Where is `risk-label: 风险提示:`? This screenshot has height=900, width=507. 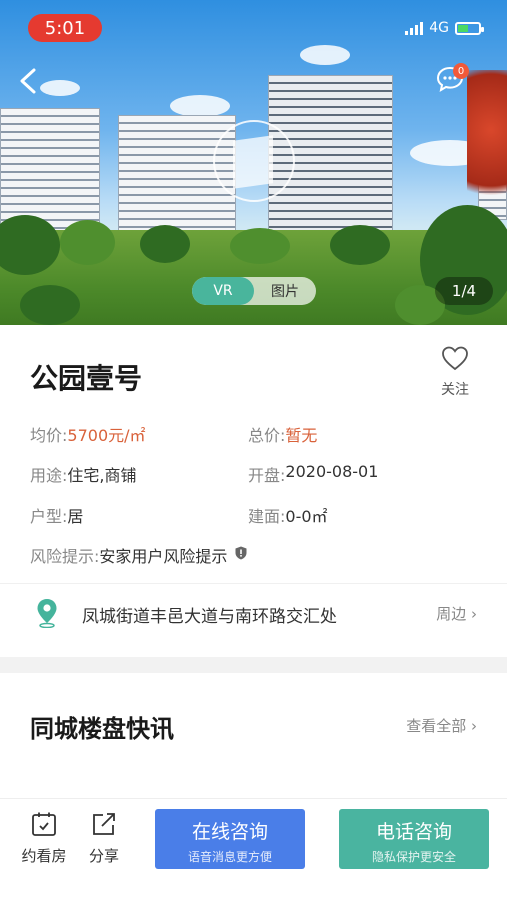 risk-label: 风险提示: is located at coordinates (65, 556).